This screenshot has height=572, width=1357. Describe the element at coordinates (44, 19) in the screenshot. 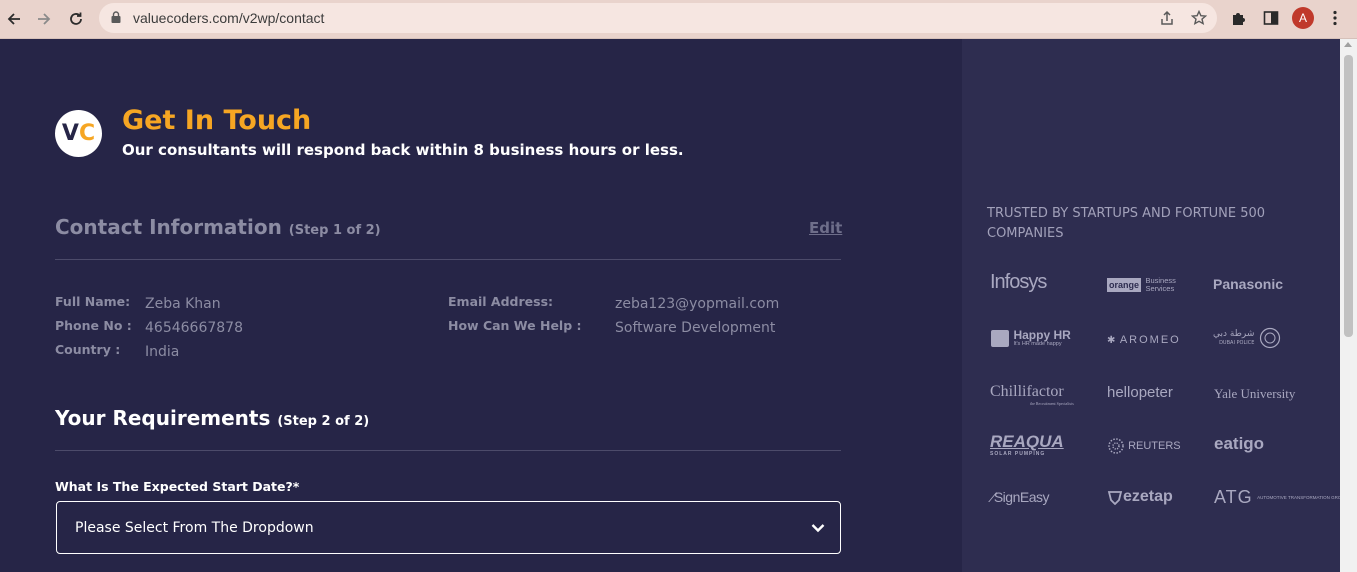

I see `forward-arrow-icon` at that location.